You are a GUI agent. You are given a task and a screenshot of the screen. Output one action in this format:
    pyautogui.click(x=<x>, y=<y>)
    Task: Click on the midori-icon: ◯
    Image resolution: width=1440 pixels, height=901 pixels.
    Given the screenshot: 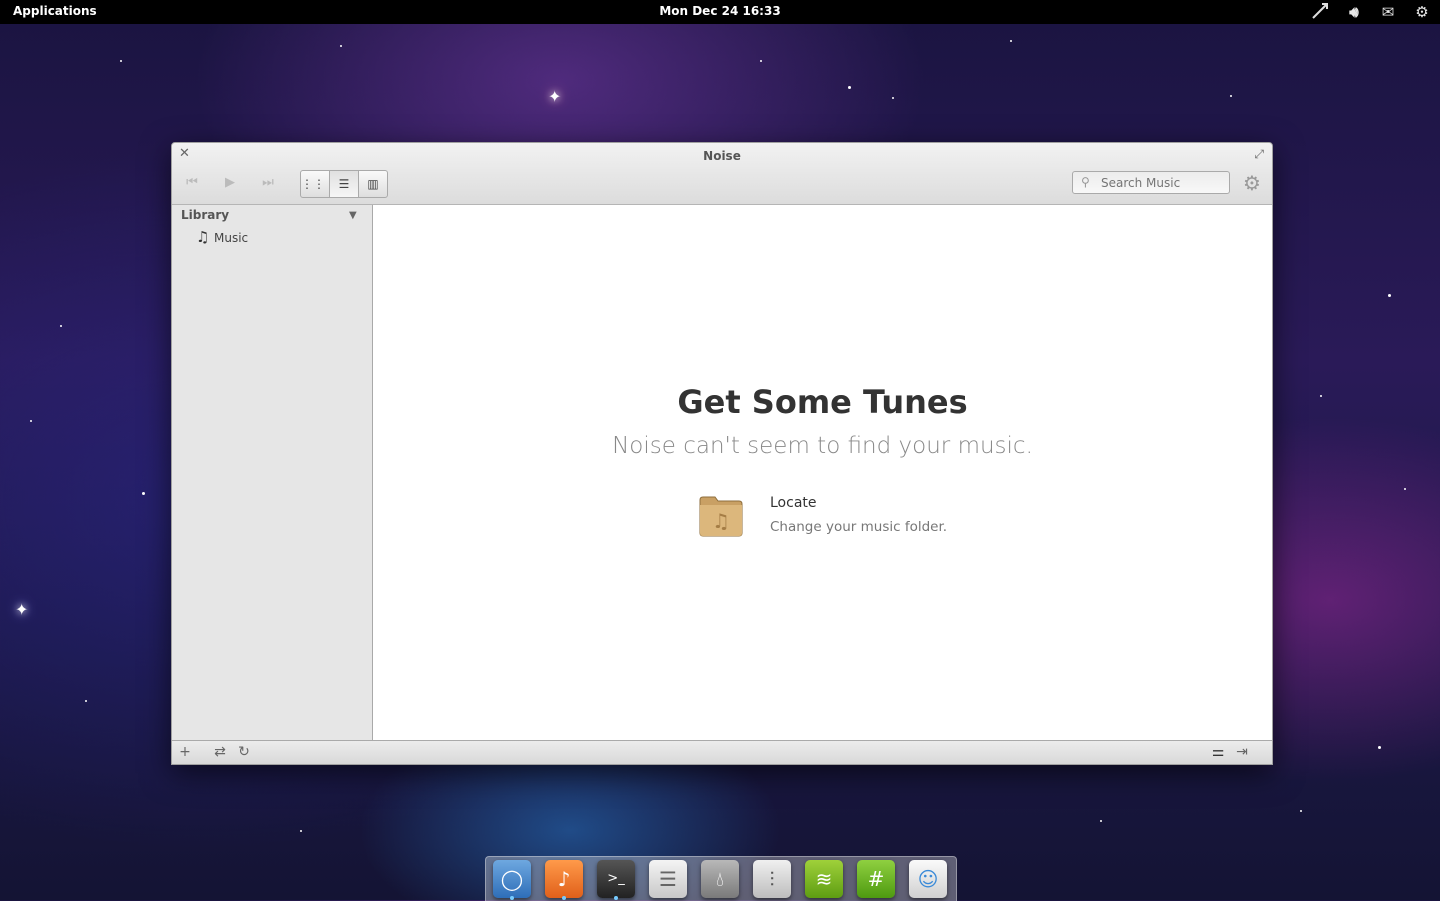 What is the action you would take?
    pyautogui.click(x=512, y=879)
    